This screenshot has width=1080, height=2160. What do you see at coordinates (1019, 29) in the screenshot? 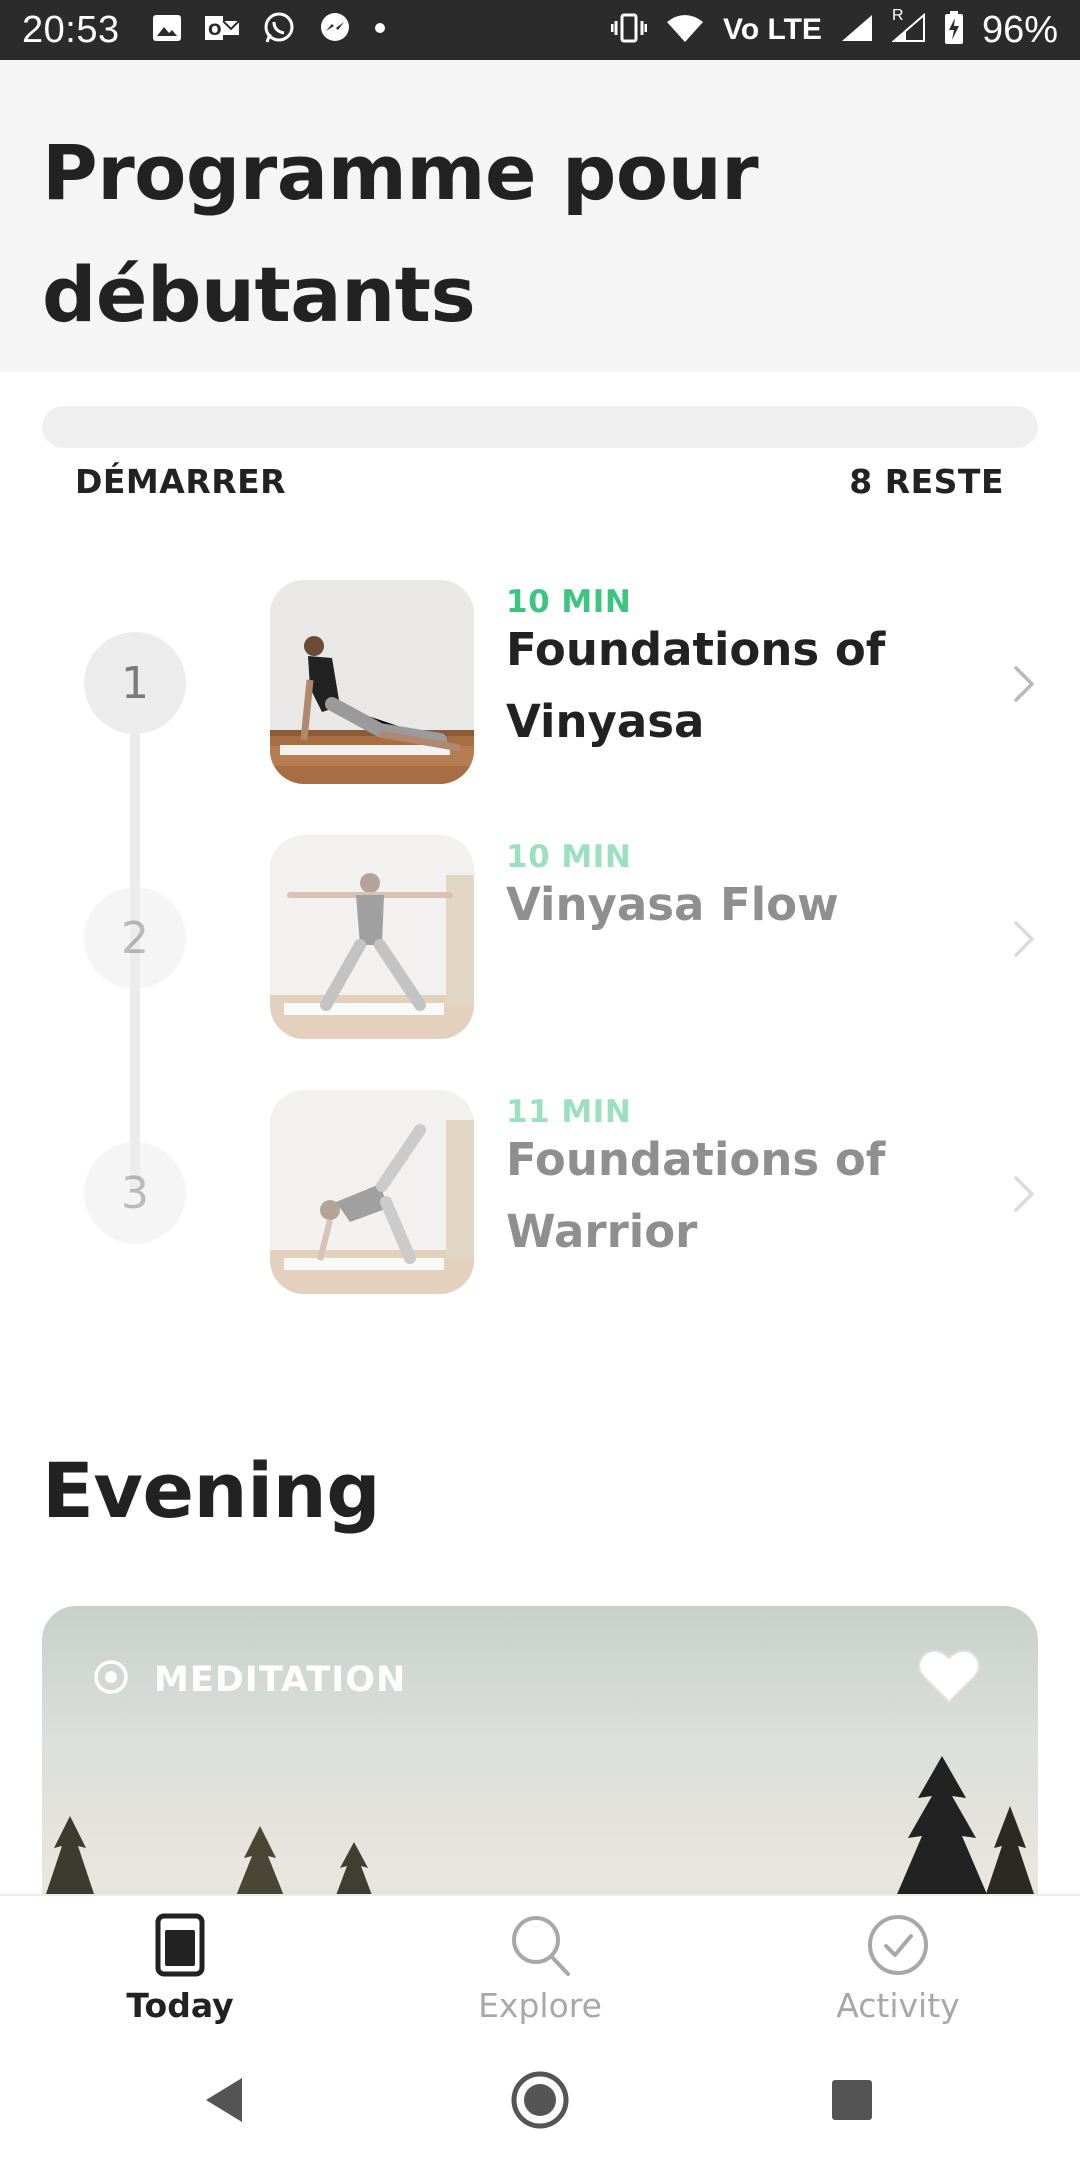
I see `battery-percent: 96%` at bounding box center [1019, 29].